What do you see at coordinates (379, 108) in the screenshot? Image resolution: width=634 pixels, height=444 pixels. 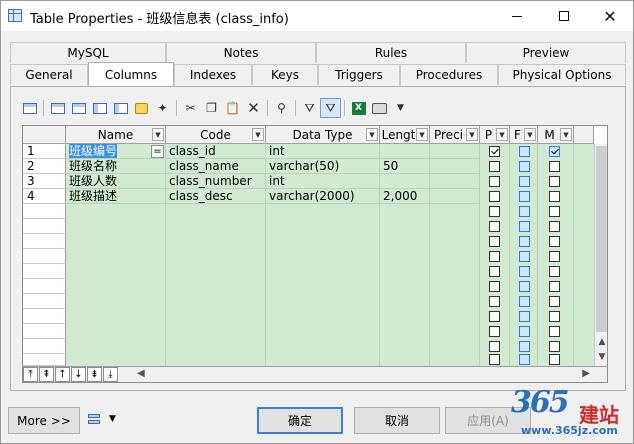 I see `print-button` at bounding box center [379, 108].